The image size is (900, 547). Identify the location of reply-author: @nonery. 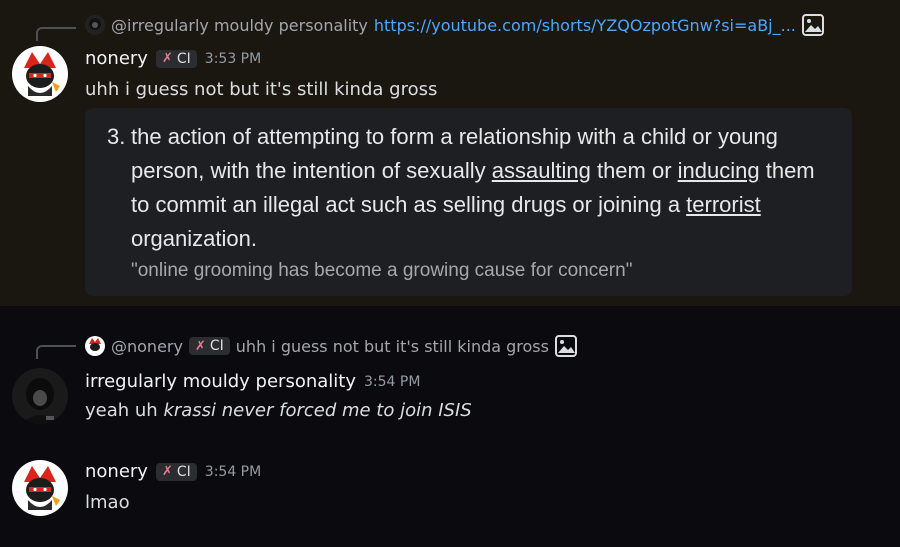
(147, 346).